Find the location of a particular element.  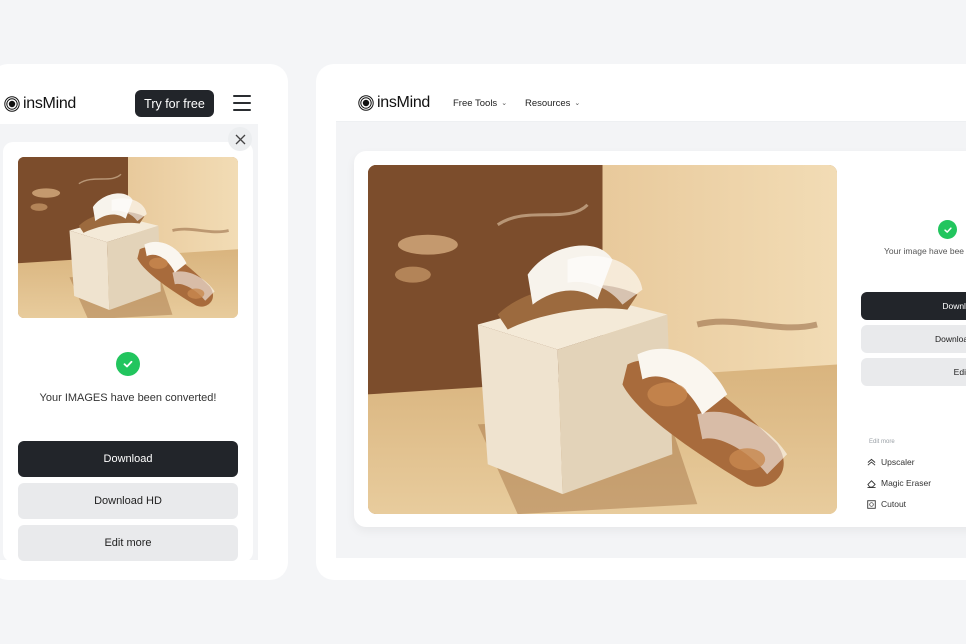

tool-upscaler: Upscaler is located at coordinates (891, 462).